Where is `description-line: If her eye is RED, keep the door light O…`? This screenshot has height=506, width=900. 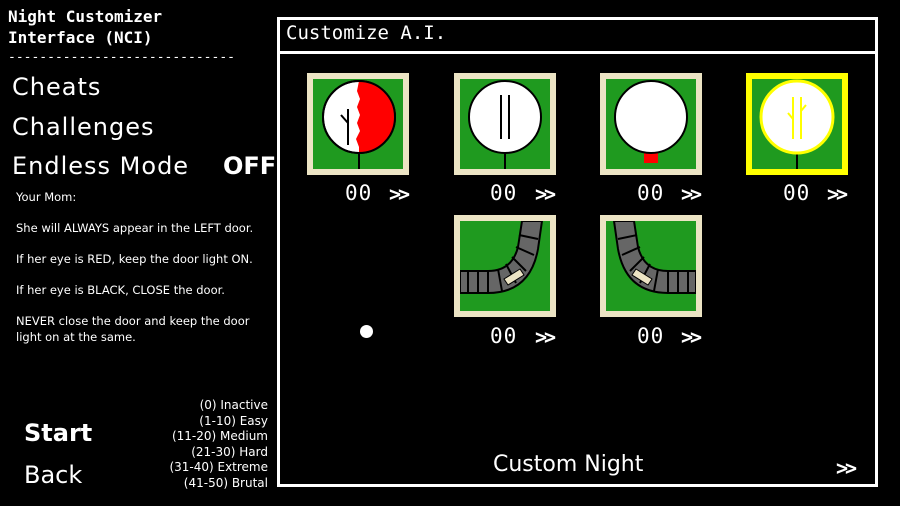 description-line: If her eye is RED, keep the door light O… is located at coordinates (134, 259).